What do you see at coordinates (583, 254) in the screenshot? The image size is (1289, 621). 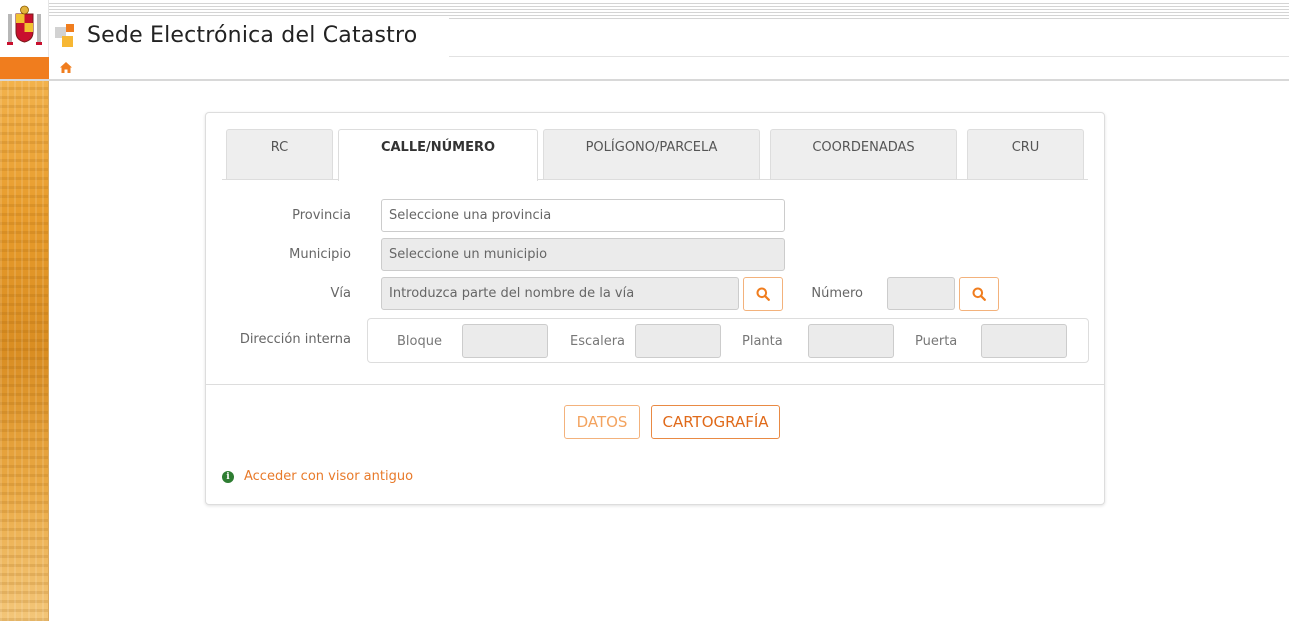 I see `municipio-select: Seleccione un municipio` at bounding box center [583, 254].